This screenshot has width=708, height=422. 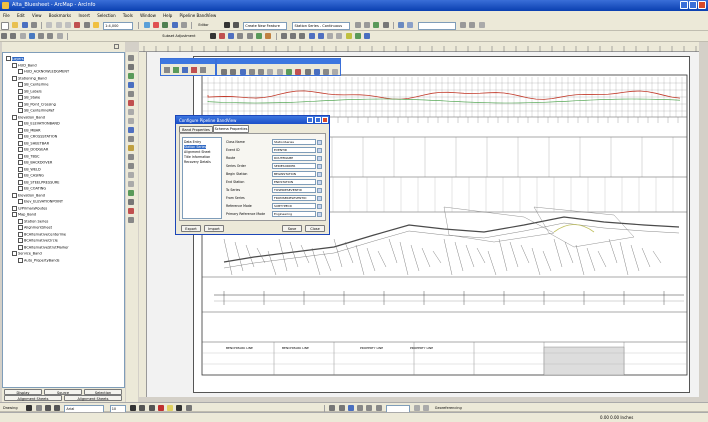 What do you see at coordinates (43, 71) in the screenshot?
I see `toc-layer-item: HUD_ACKNOWLEDGMENT` at bounding box center [43, 71].